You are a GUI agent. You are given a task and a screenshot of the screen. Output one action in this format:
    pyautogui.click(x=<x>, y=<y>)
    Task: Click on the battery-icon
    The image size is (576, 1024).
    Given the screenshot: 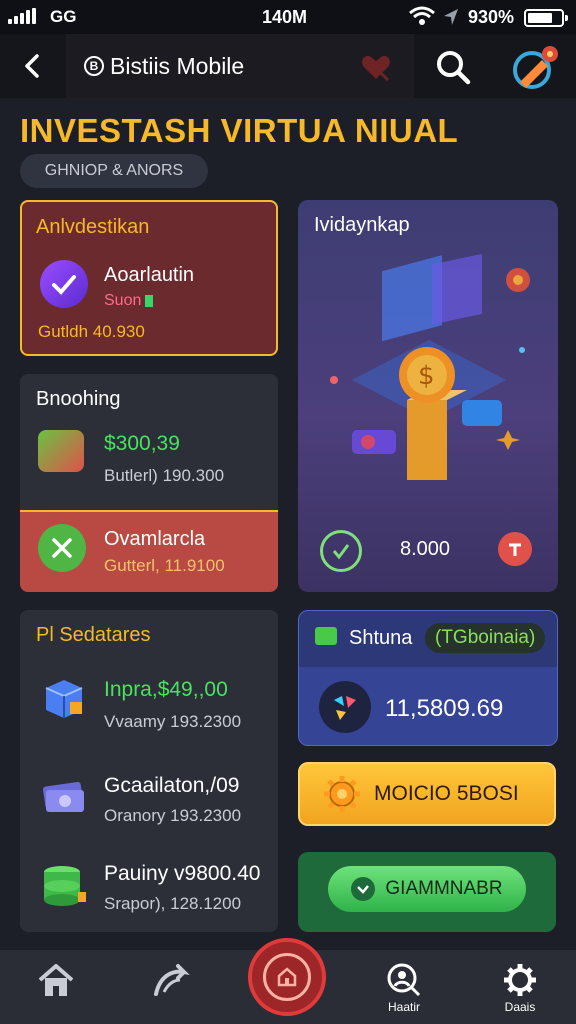 What is the action you would take?
    pyautogui.click(x=546, y=18)
    